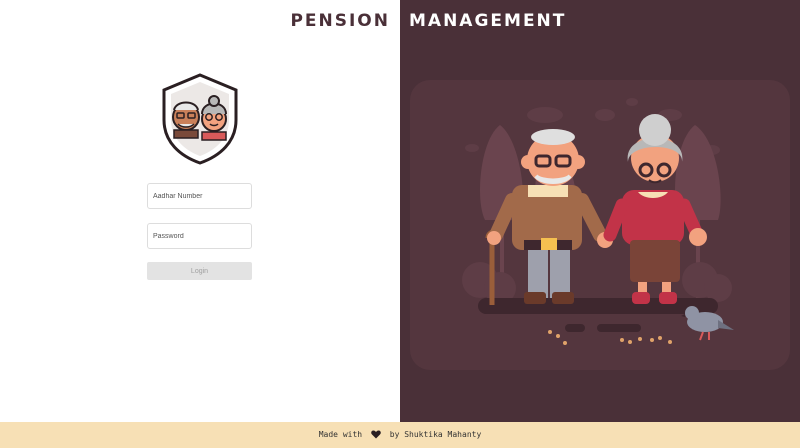 This screenshot has width=800, height=448. What do you see at coordinates (199, 196) in the screenshot?
I see `aadhar-number-input` at bounding box center [199, 196].